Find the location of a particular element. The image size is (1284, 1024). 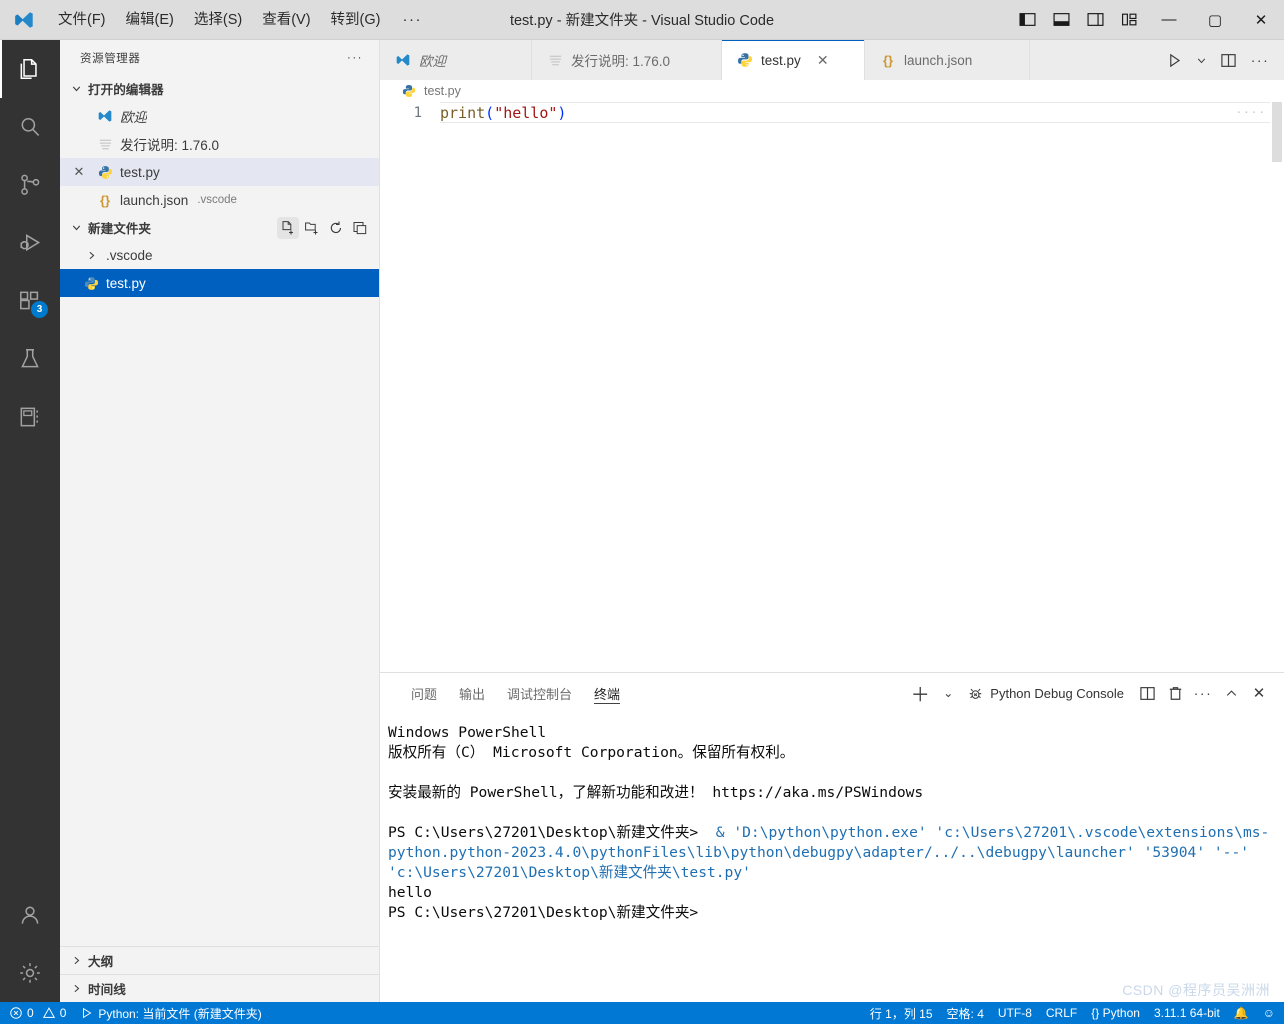

activity-item-source-control is located at coordinates (30, 185).